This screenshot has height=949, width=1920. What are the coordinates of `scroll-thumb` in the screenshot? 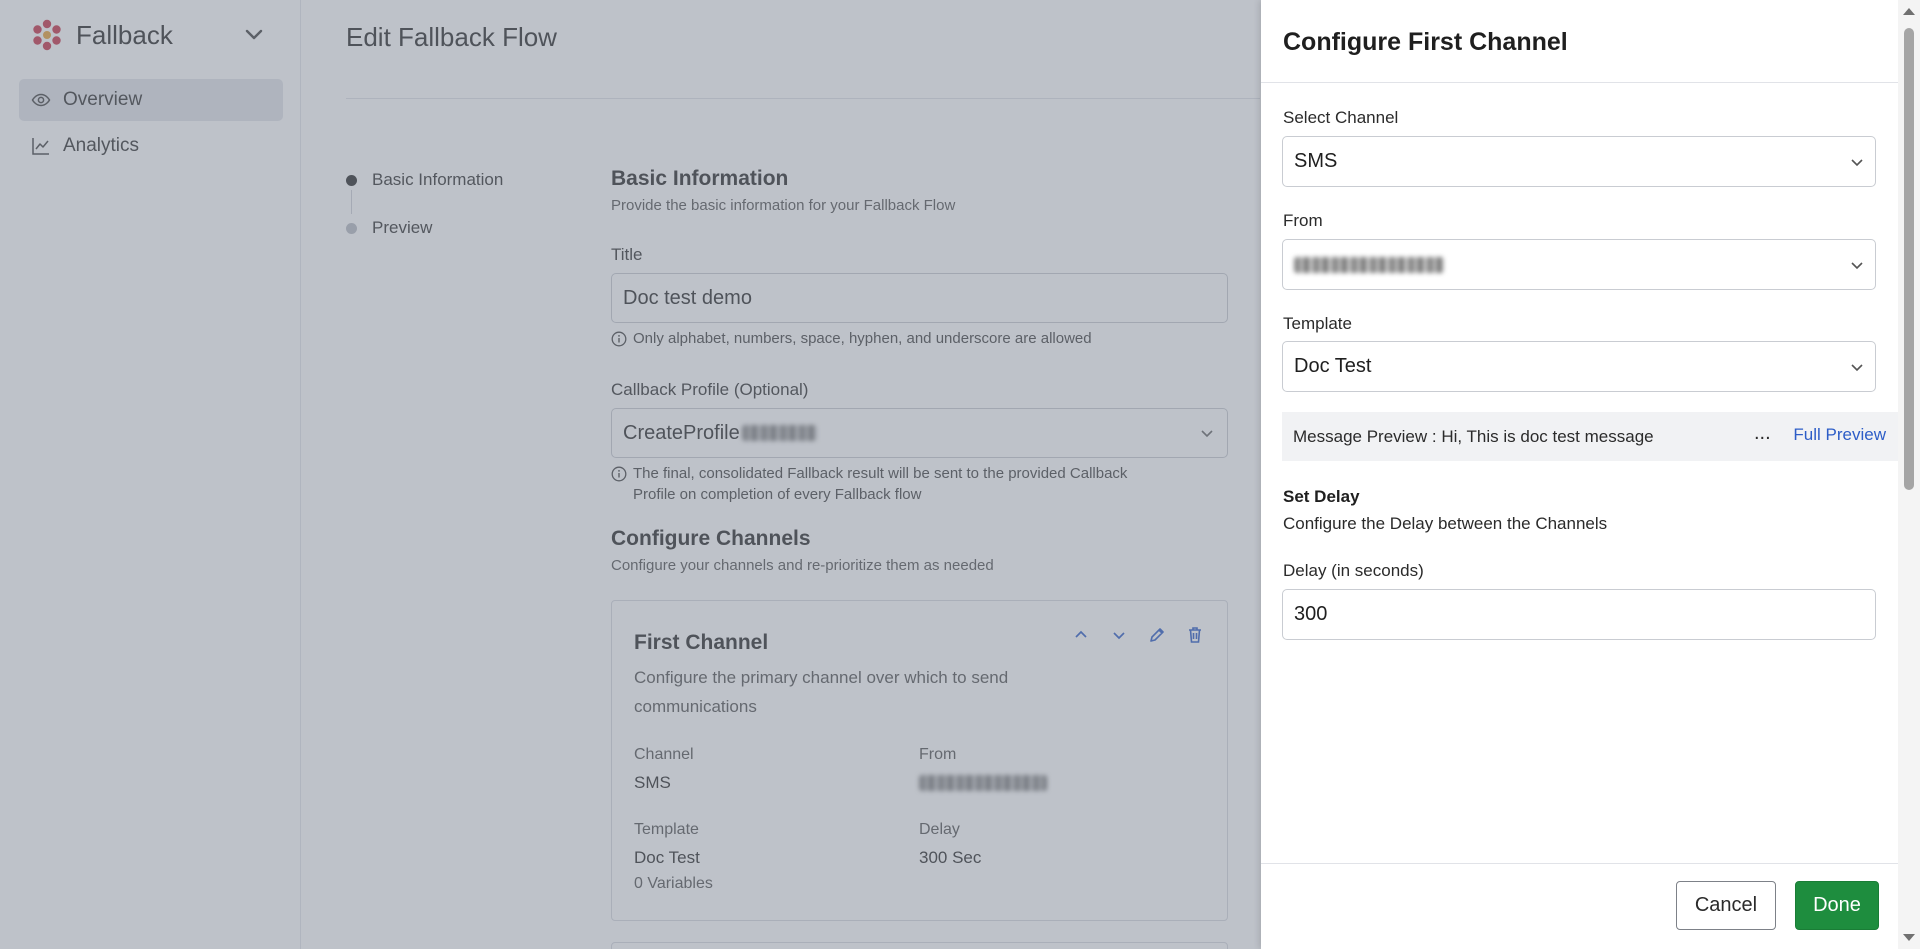 It's located at (1909, 259).